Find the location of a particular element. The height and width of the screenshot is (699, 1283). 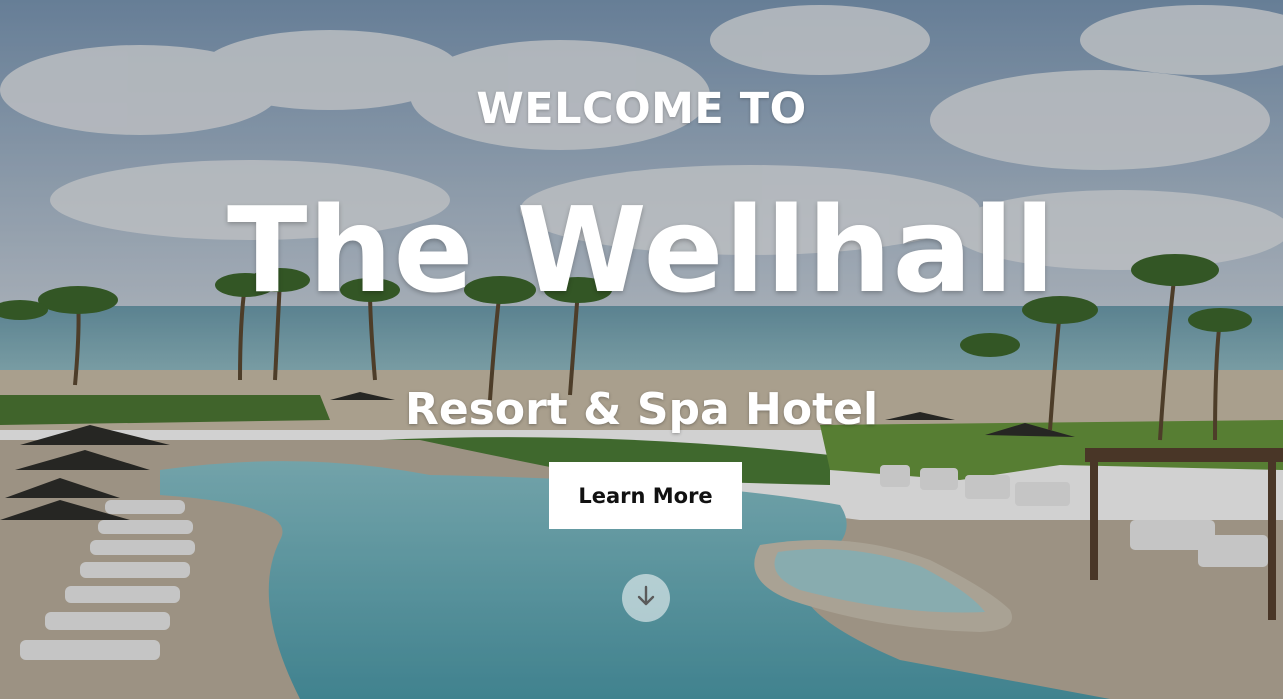

scroll-down-button is located at coordinates (646, 598).